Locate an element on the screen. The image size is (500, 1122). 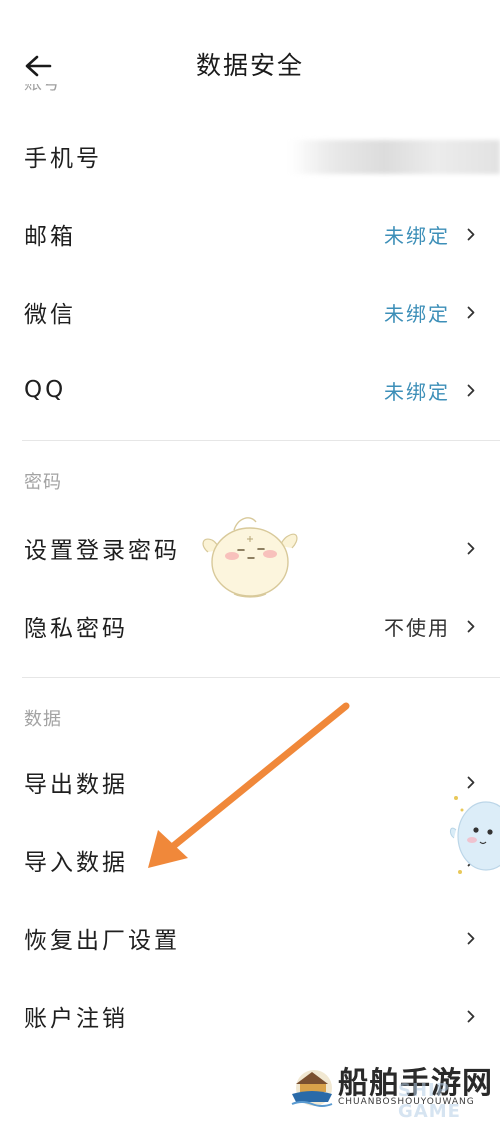
row-label: 恢复出厂设置 is located at coordinates (102, 941).